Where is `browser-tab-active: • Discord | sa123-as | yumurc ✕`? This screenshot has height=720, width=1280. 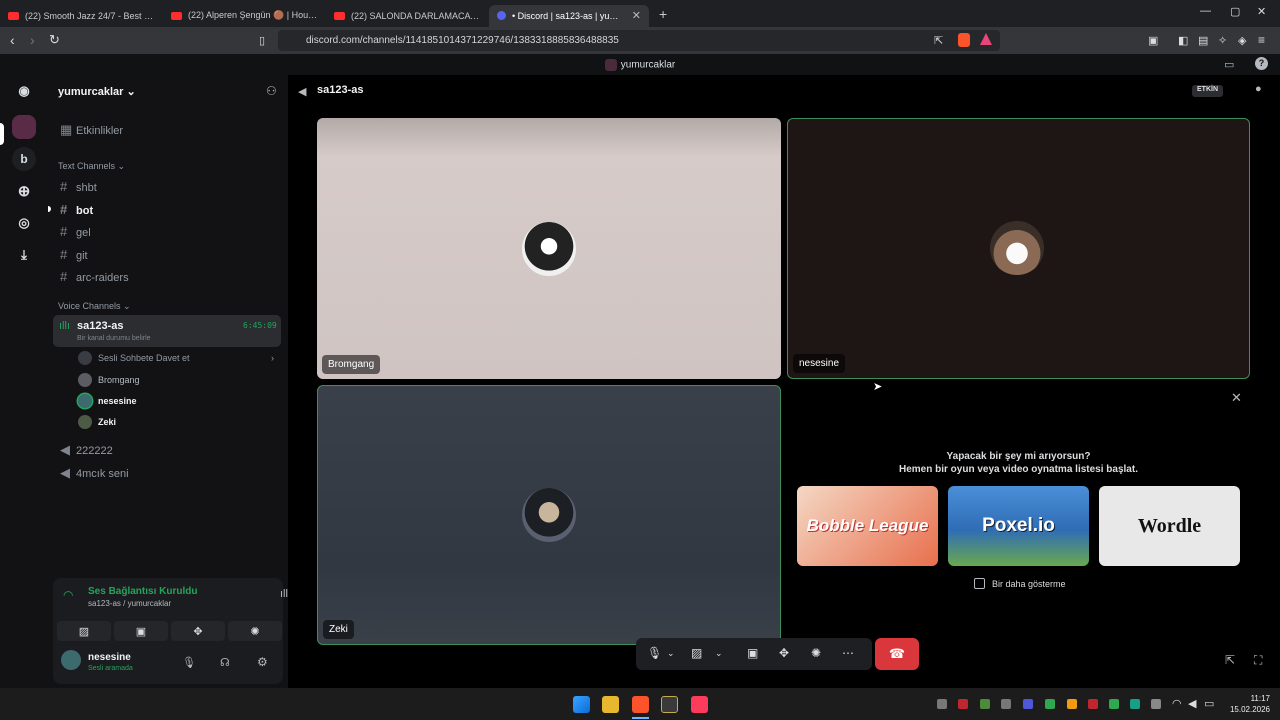
browser-tab-active: • Discord | sa123-as | yumurc ✕ is located at coordinates (569, 15).